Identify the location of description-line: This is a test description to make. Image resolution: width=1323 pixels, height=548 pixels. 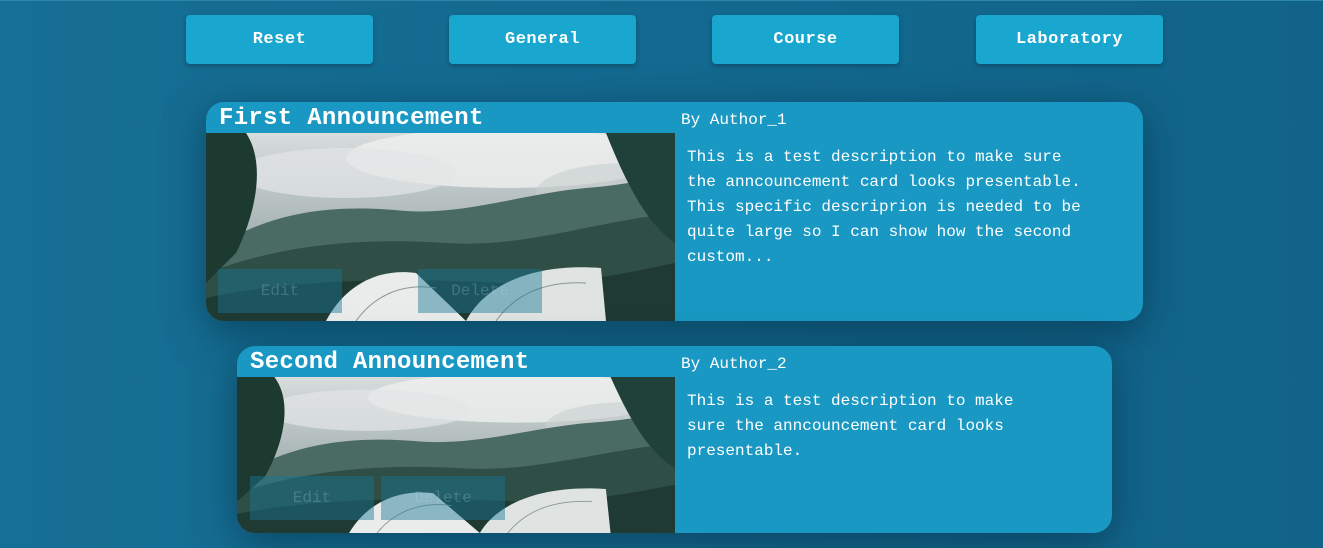
(850, 401).